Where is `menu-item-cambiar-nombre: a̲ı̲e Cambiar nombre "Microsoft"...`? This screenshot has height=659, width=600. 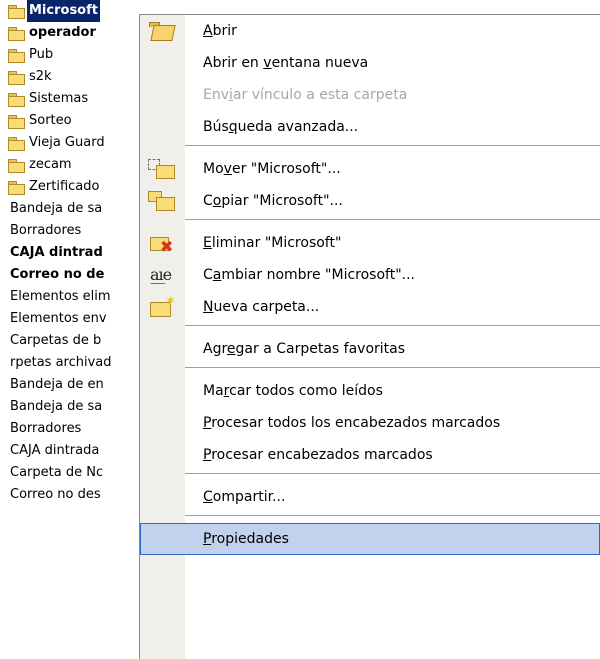 menu-item-cambiar-nombre: a̲ı̲e Cambiar nombre "Microsoft"... is located at coordinates (370, 275).